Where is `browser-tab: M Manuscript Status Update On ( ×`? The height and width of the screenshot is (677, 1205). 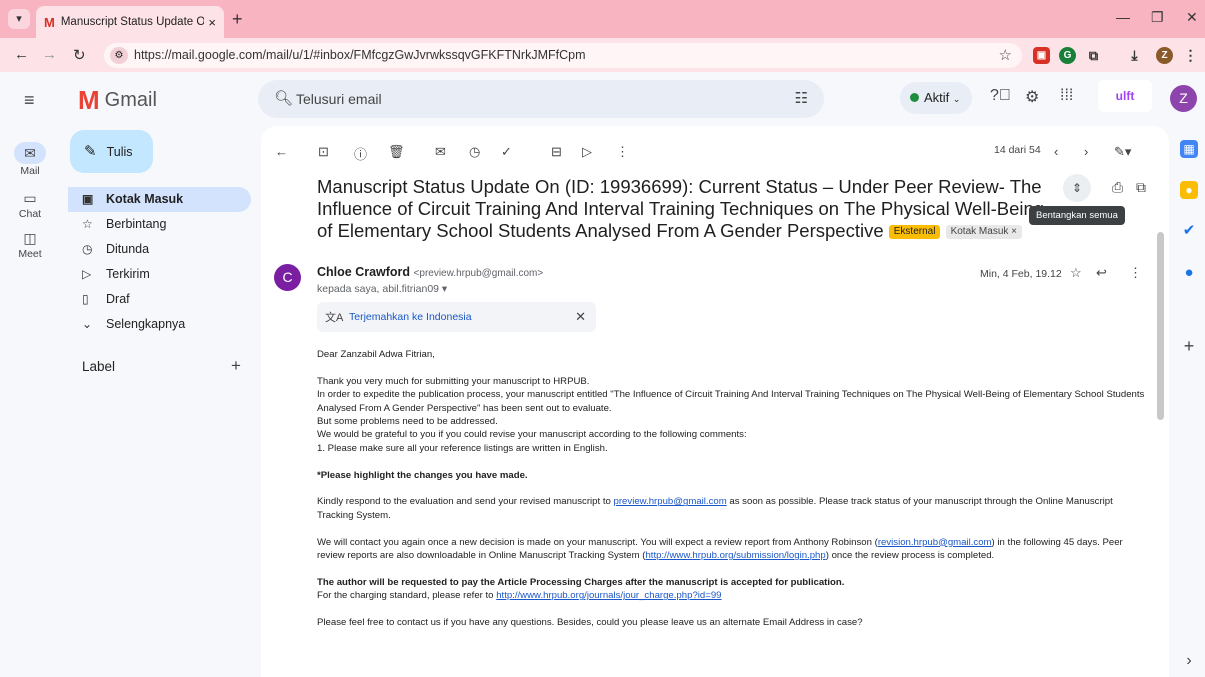 browser-tab: M Manuscript Status Update On ( × is located at coordinates (130, 22).